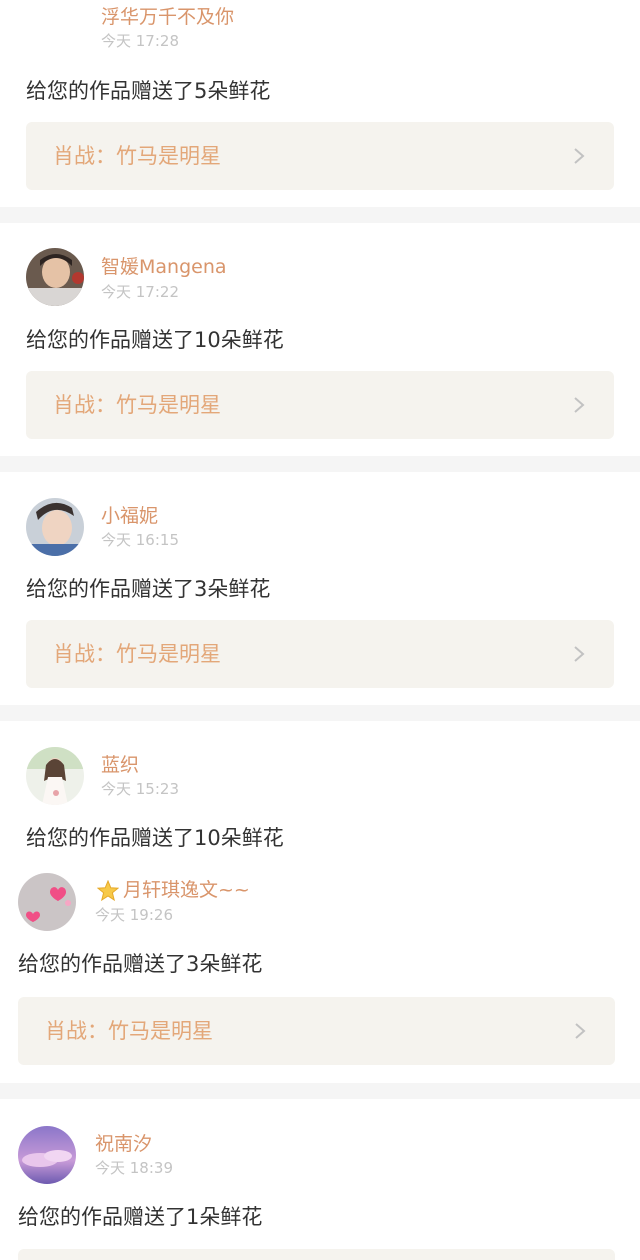  What do you see at coordinates (148, 91) in the screenshot?
I see `gift-message: 给您的作品赠送了5朵鲜花` at bounding box center [148, 91].